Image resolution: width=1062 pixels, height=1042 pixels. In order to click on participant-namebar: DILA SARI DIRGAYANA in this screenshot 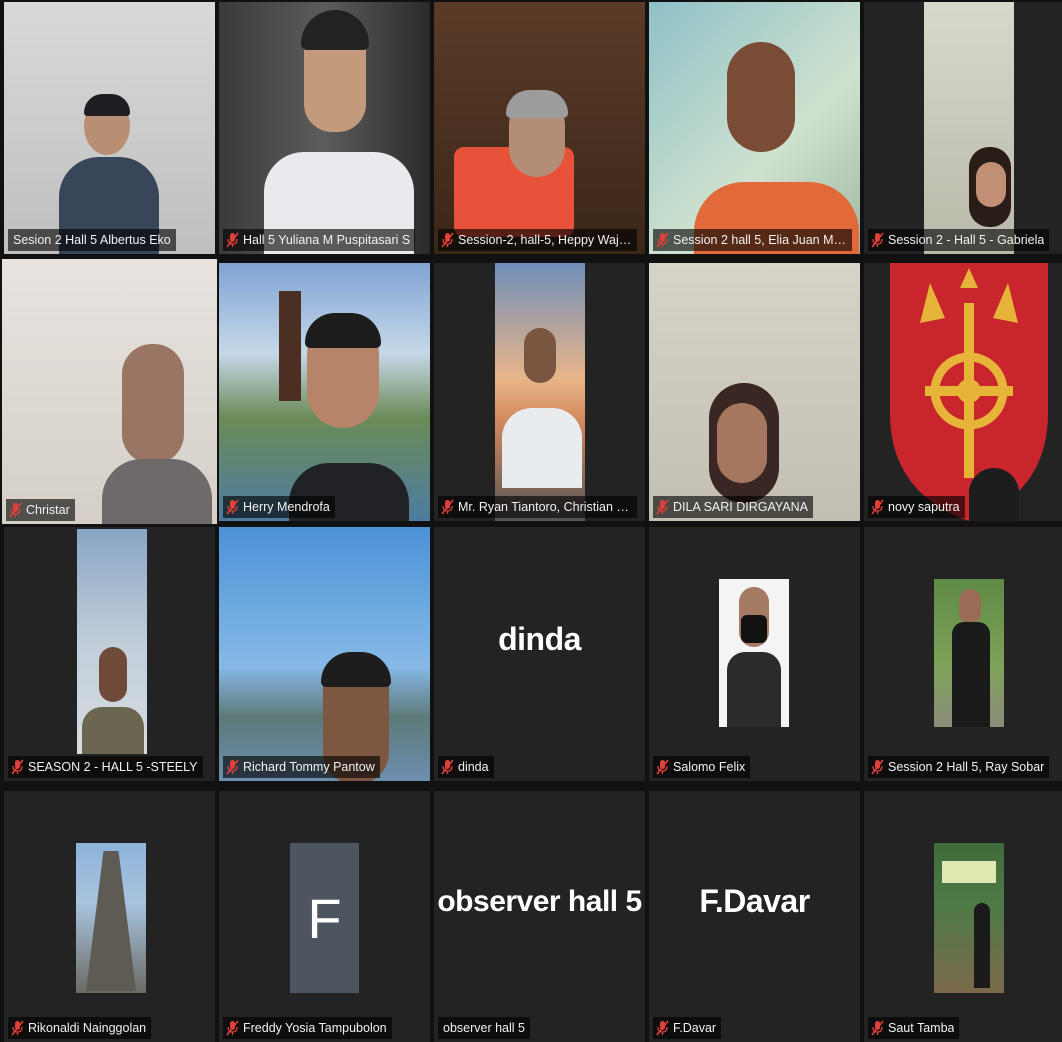, I will do `click(733, 507)`.